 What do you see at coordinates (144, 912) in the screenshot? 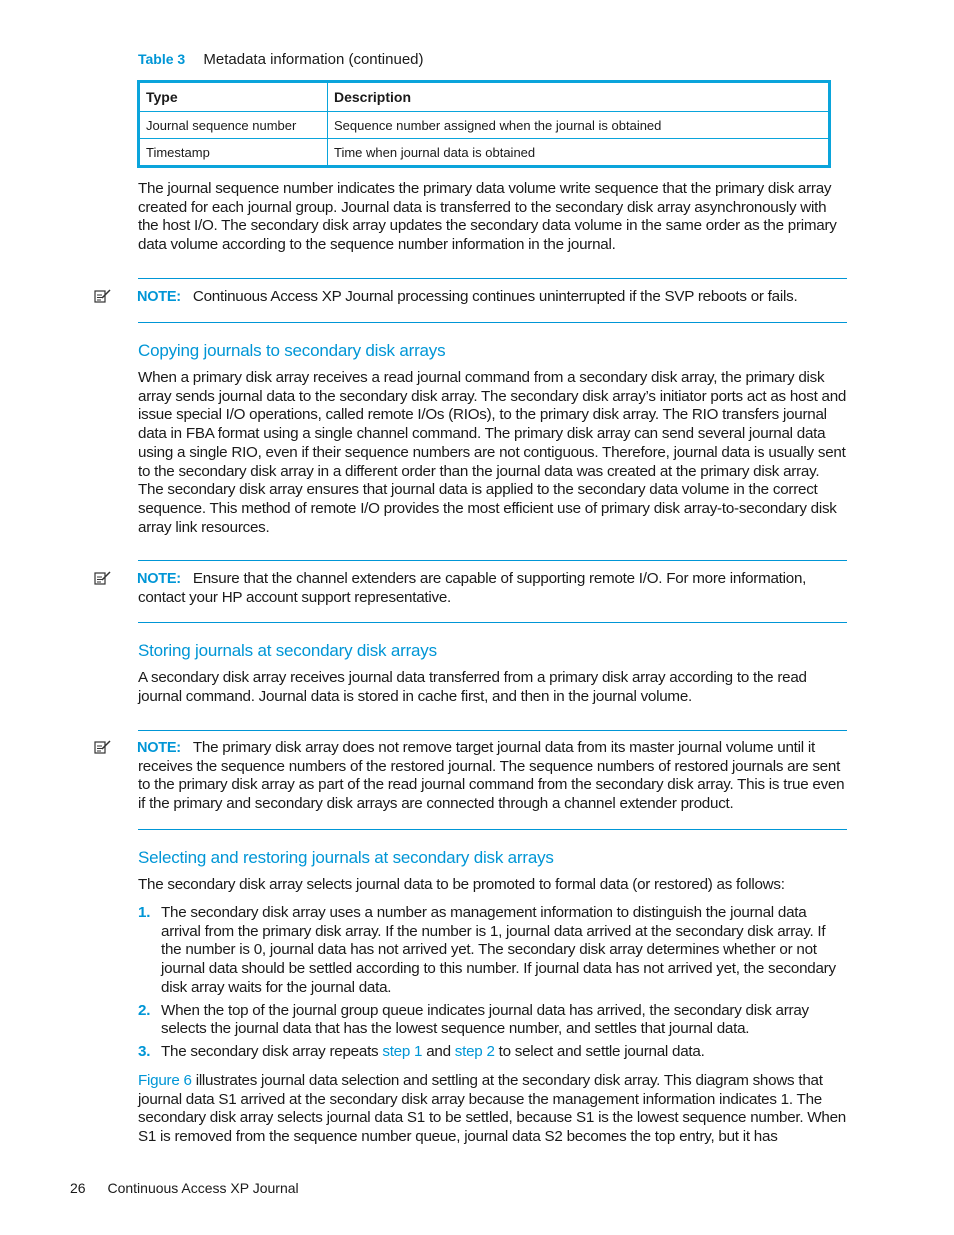
I see `step-number: 1.` at bounding box center [144, 912].